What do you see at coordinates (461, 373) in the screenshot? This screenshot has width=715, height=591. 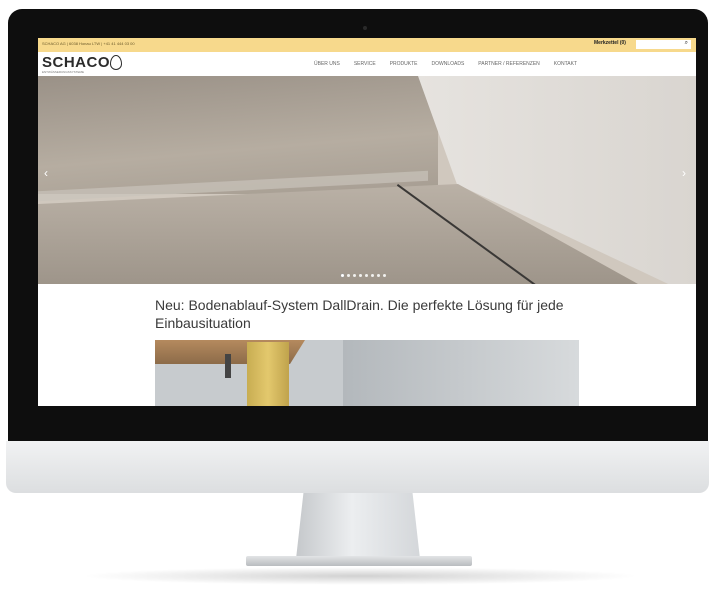 I see `photo-wall` at bounding box center [461, 373].